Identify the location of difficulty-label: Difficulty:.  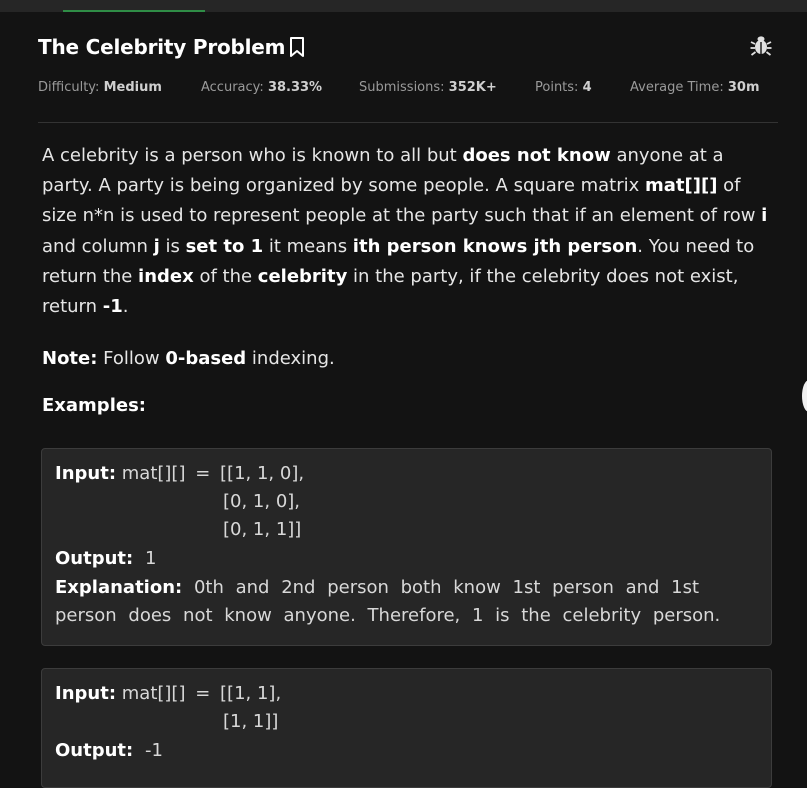
(69, 87).